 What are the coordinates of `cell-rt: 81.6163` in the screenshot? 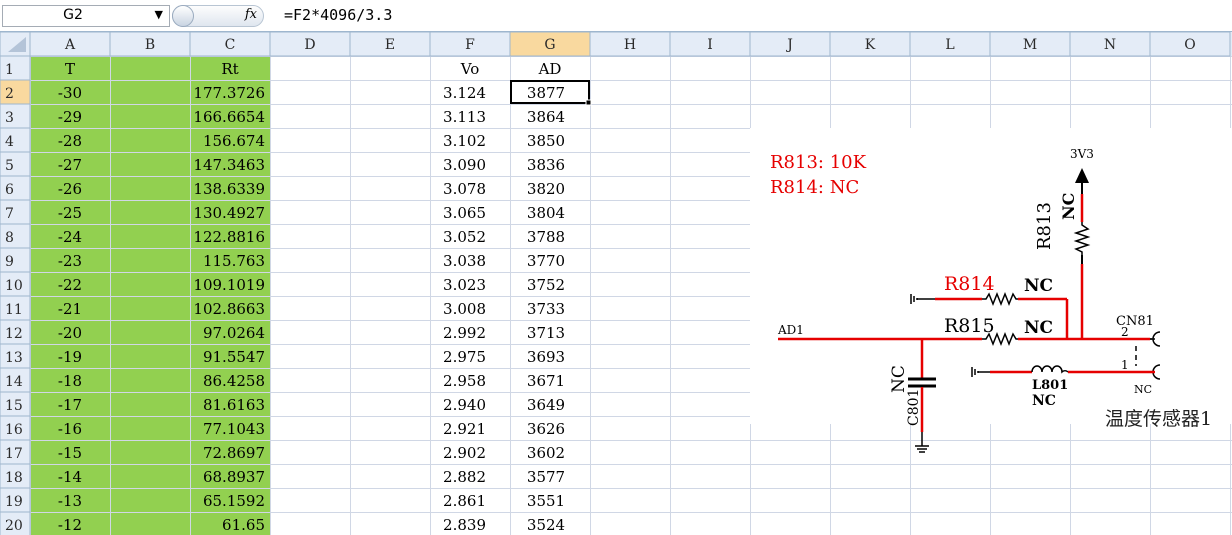 It's located at (234, 405).